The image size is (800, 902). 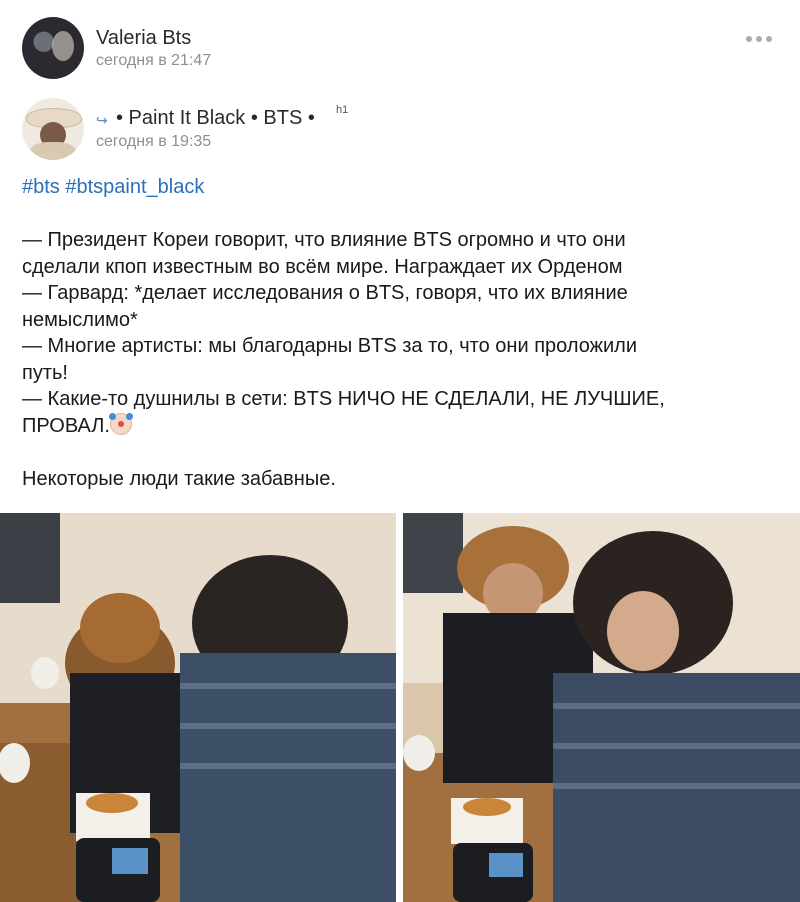 I want to click on post-timestamp: сегодня в 21:47, so click(x=153, y=61).